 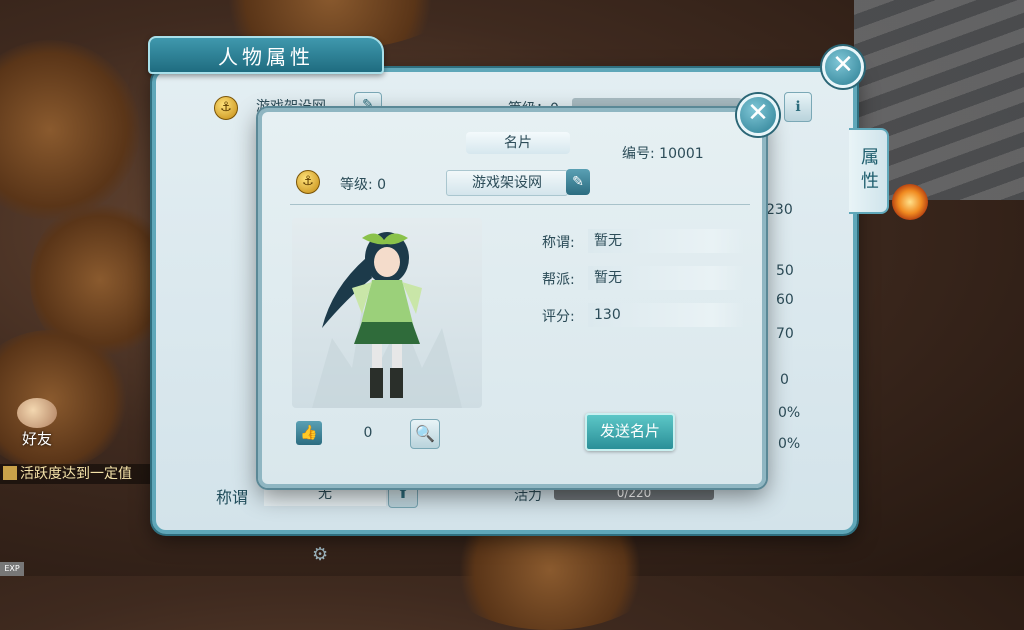 I want to click on card-id-label: 编号:, so click(x=638, y=154).